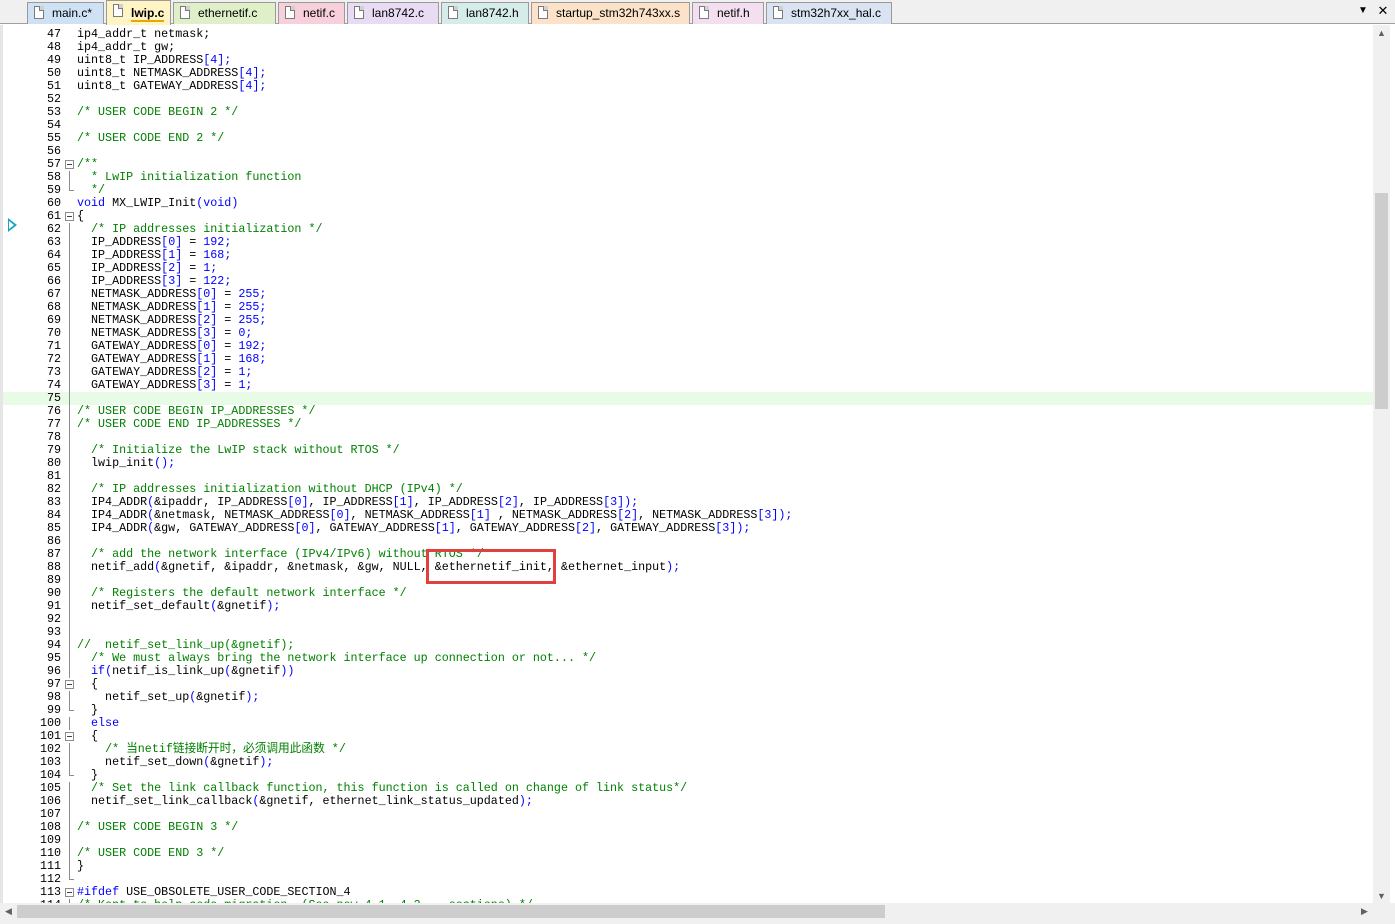 This screenshot has height=924, width=1395. What do you see at coordinates (688, 138) in the screenshot?
I see `code-line: 55/* USER CODE END 2 */` at bounding box center [688, 138].